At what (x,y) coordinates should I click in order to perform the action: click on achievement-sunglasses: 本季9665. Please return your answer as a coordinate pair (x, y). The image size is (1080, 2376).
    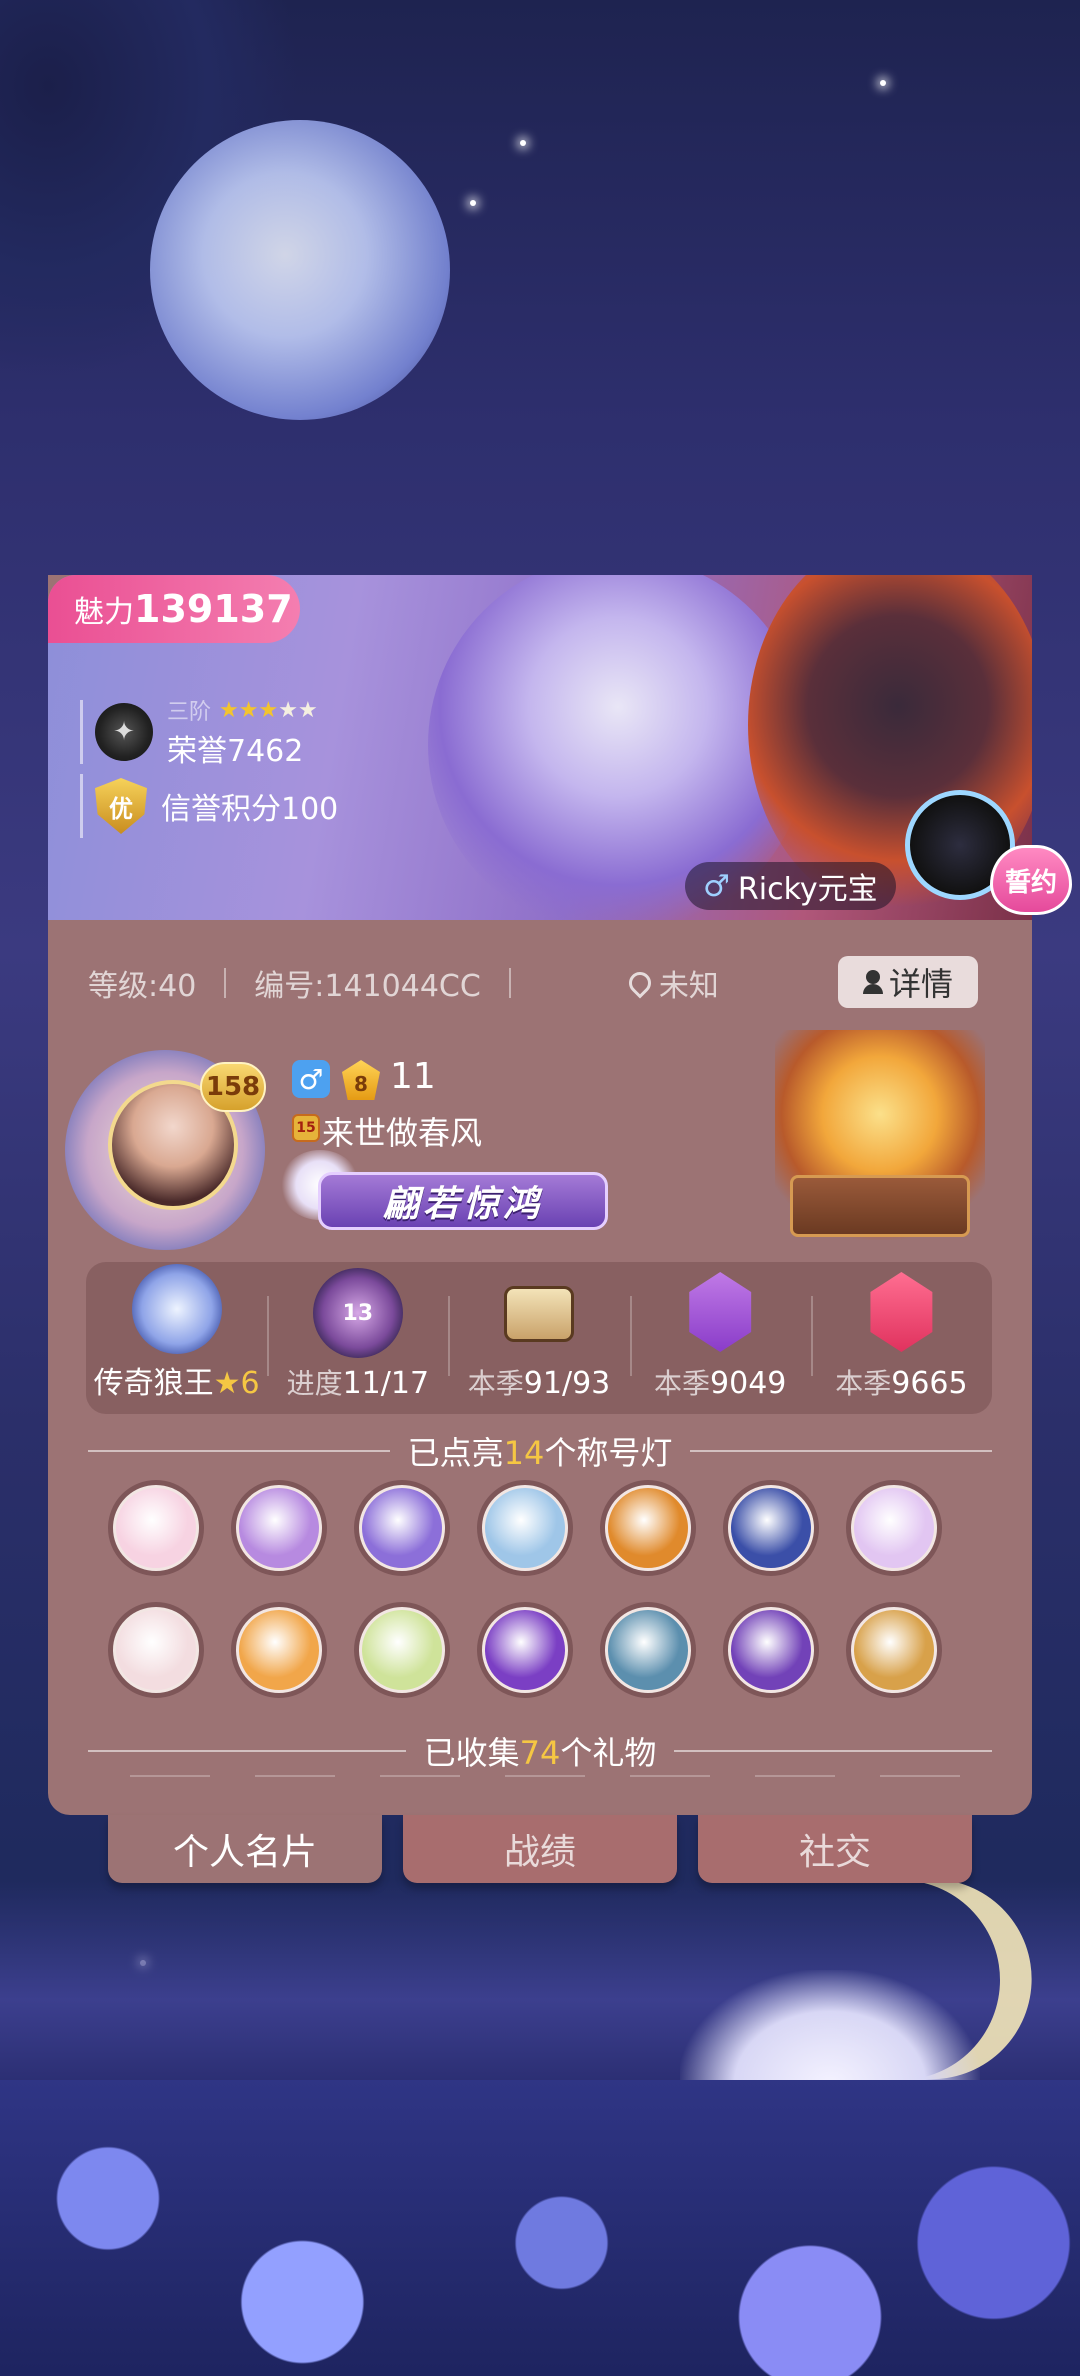
    Looking at the image, I should click on (901, 1338).